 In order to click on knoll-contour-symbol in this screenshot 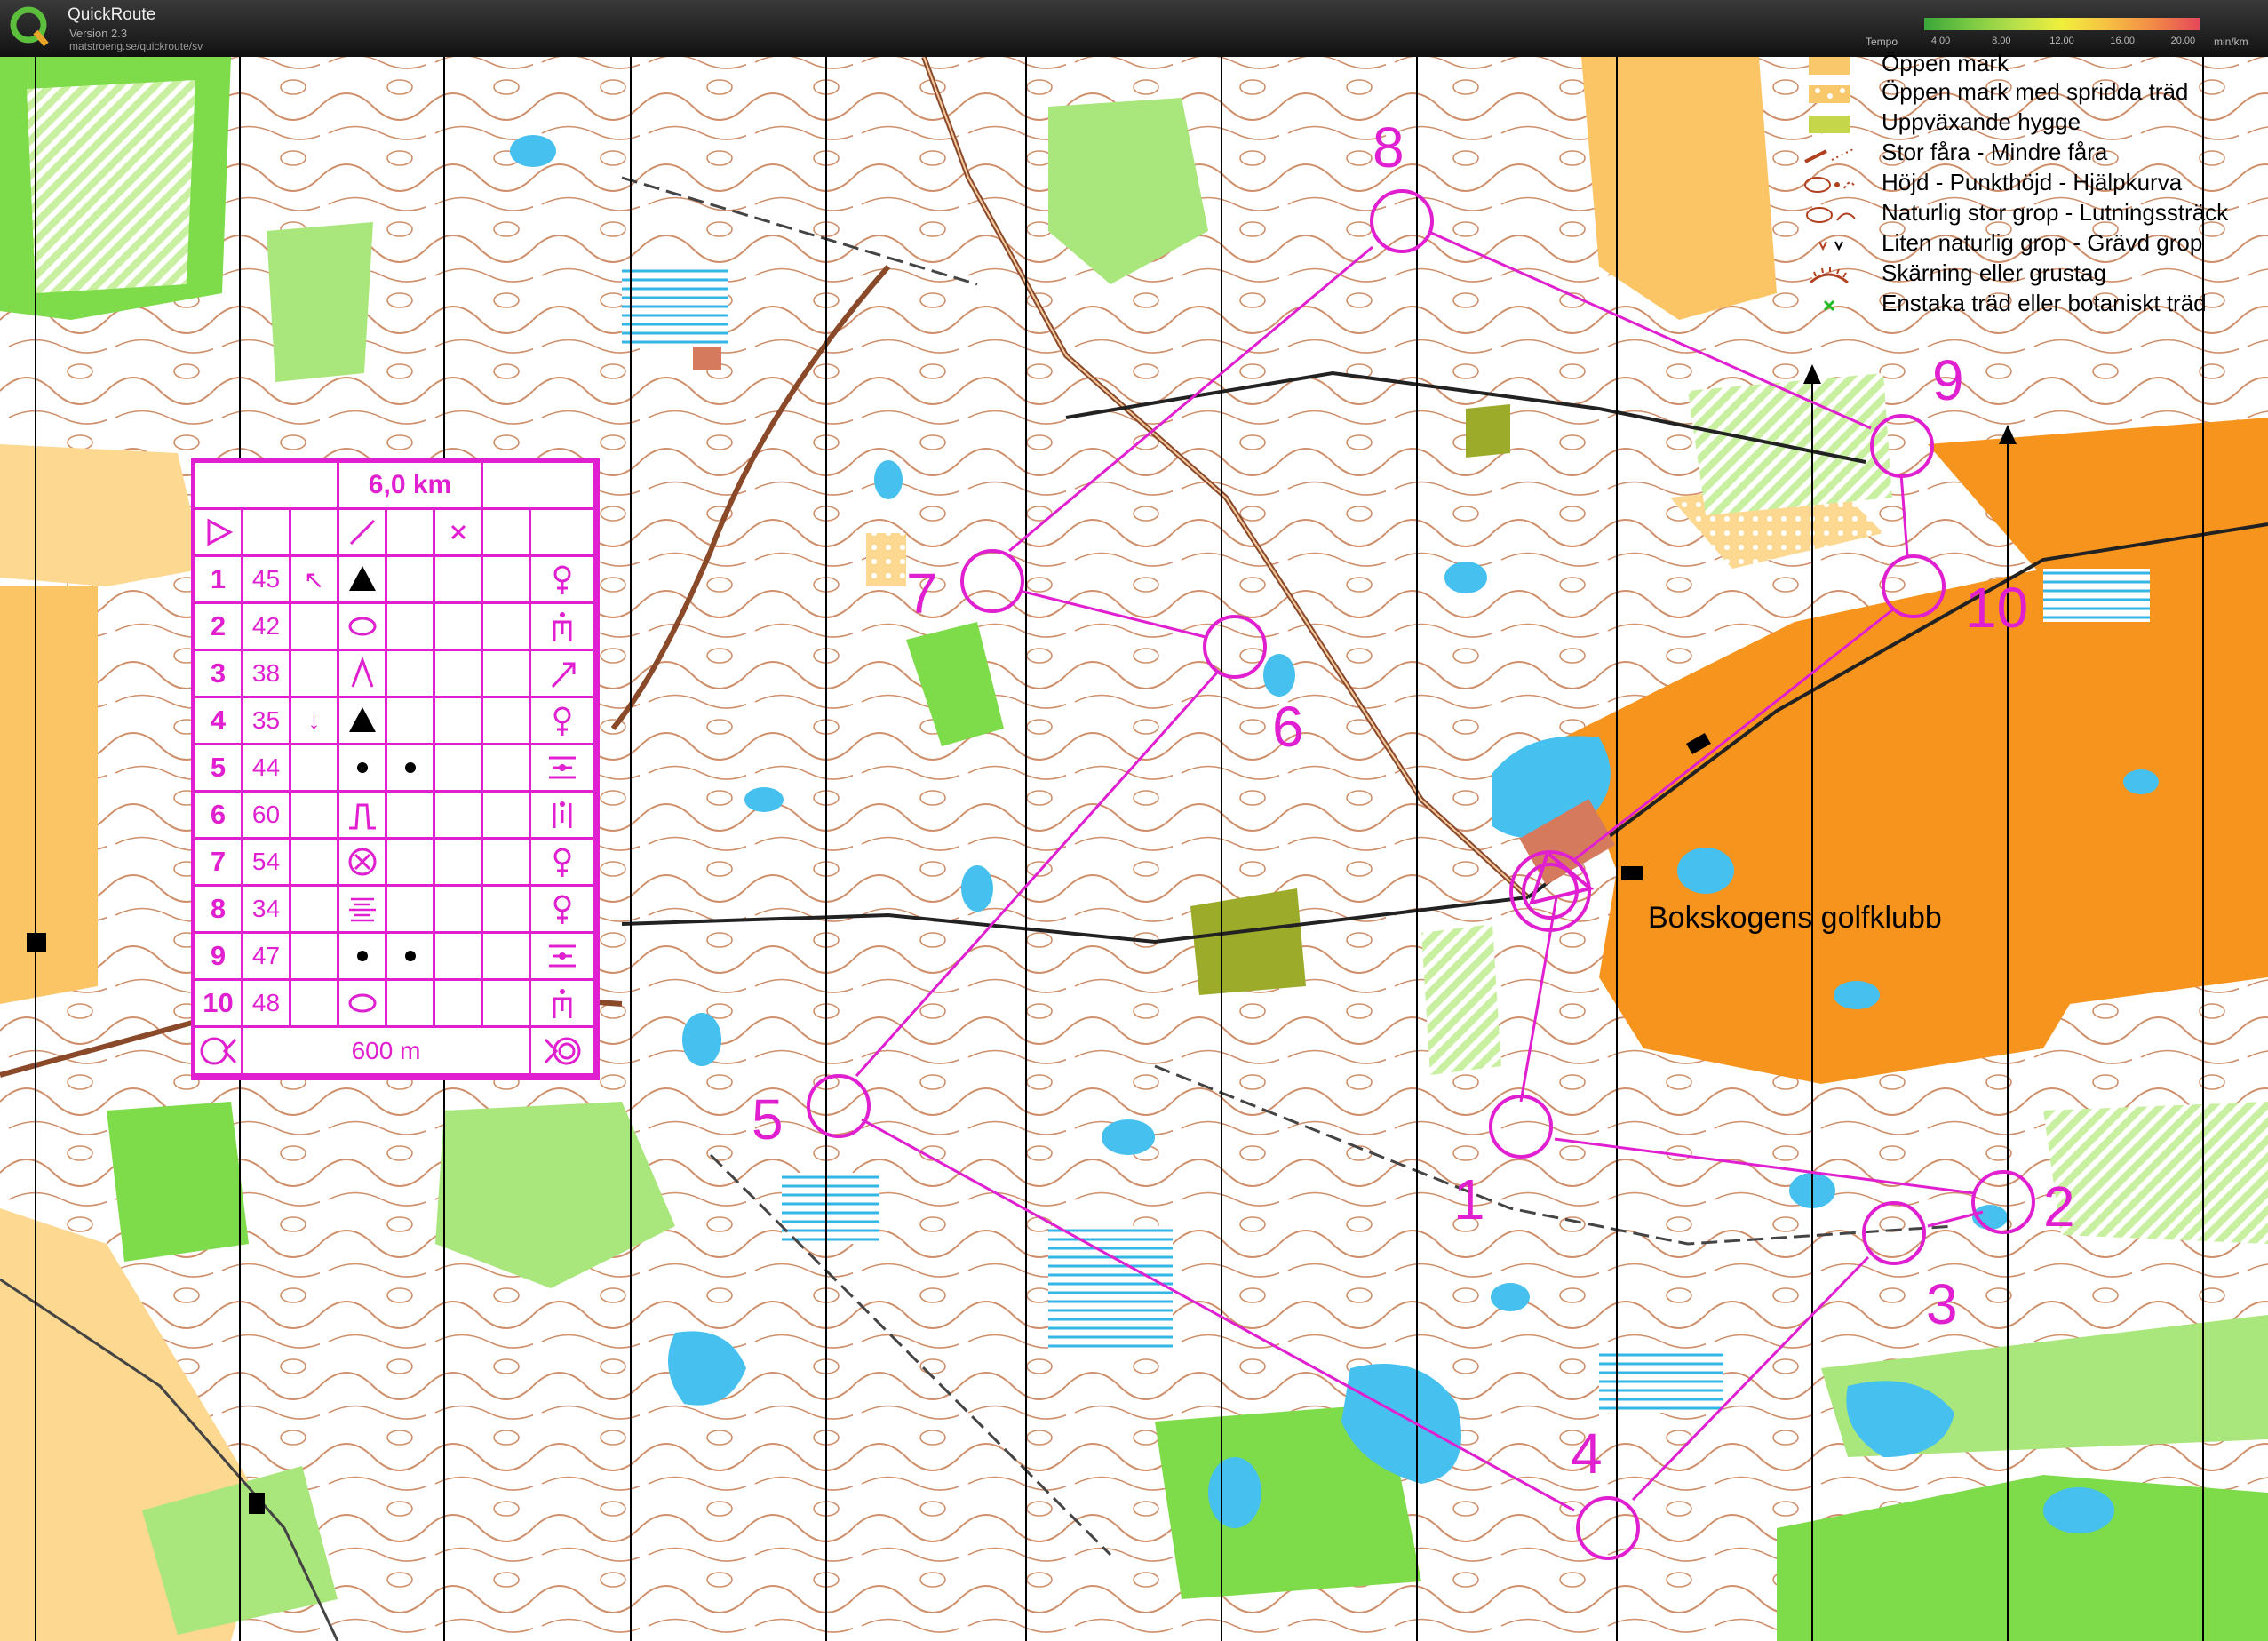, I will do `click(1830, 185)`.